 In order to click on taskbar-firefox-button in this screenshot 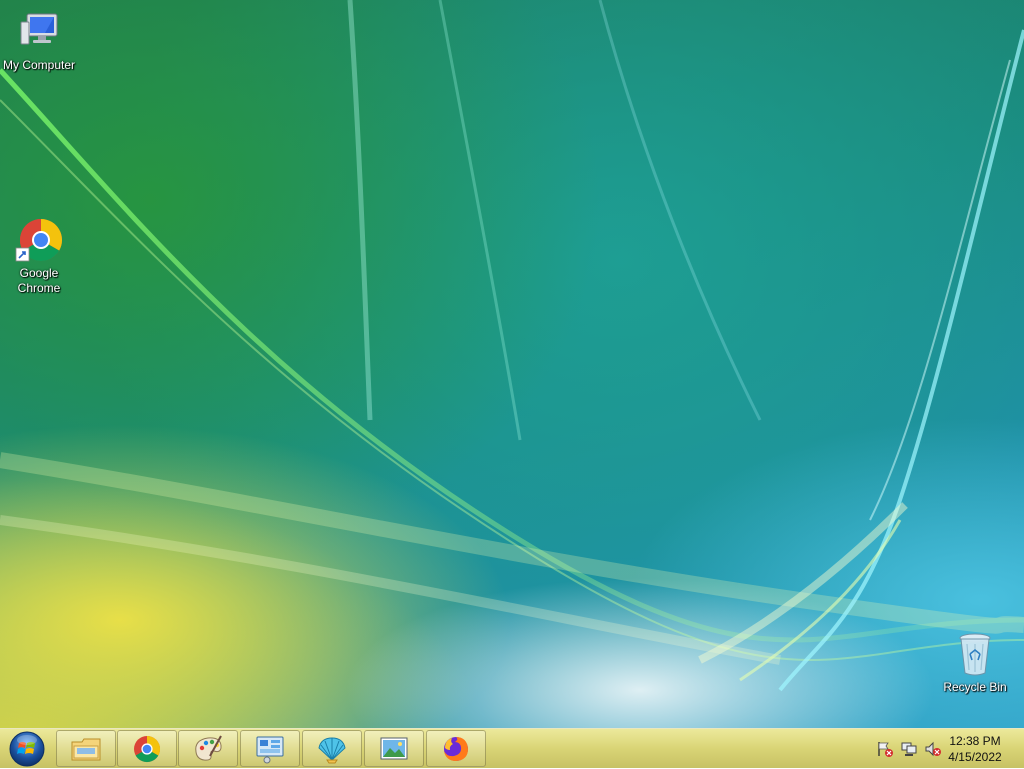, I will do `click(456, 748)`.